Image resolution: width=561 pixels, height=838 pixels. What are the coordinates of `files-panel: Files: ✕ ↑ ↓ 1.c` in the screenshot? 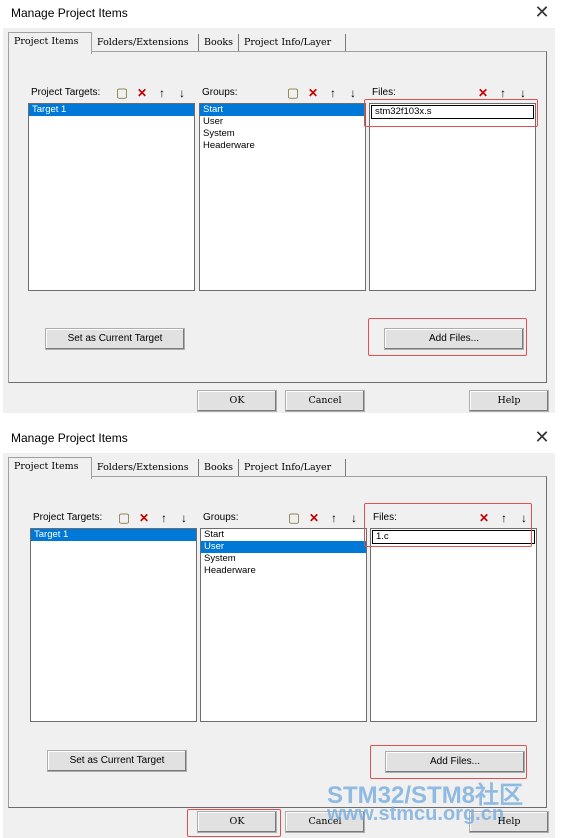 It's located at (453, 615).